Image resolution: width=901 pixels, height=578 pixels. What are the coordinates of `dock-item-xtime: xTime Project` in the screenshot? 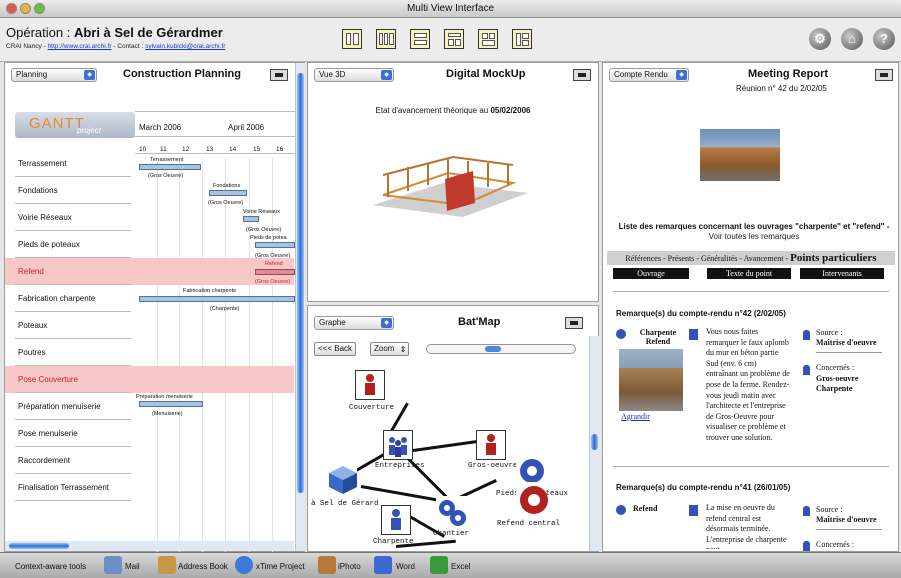 It's located at (280, 566).